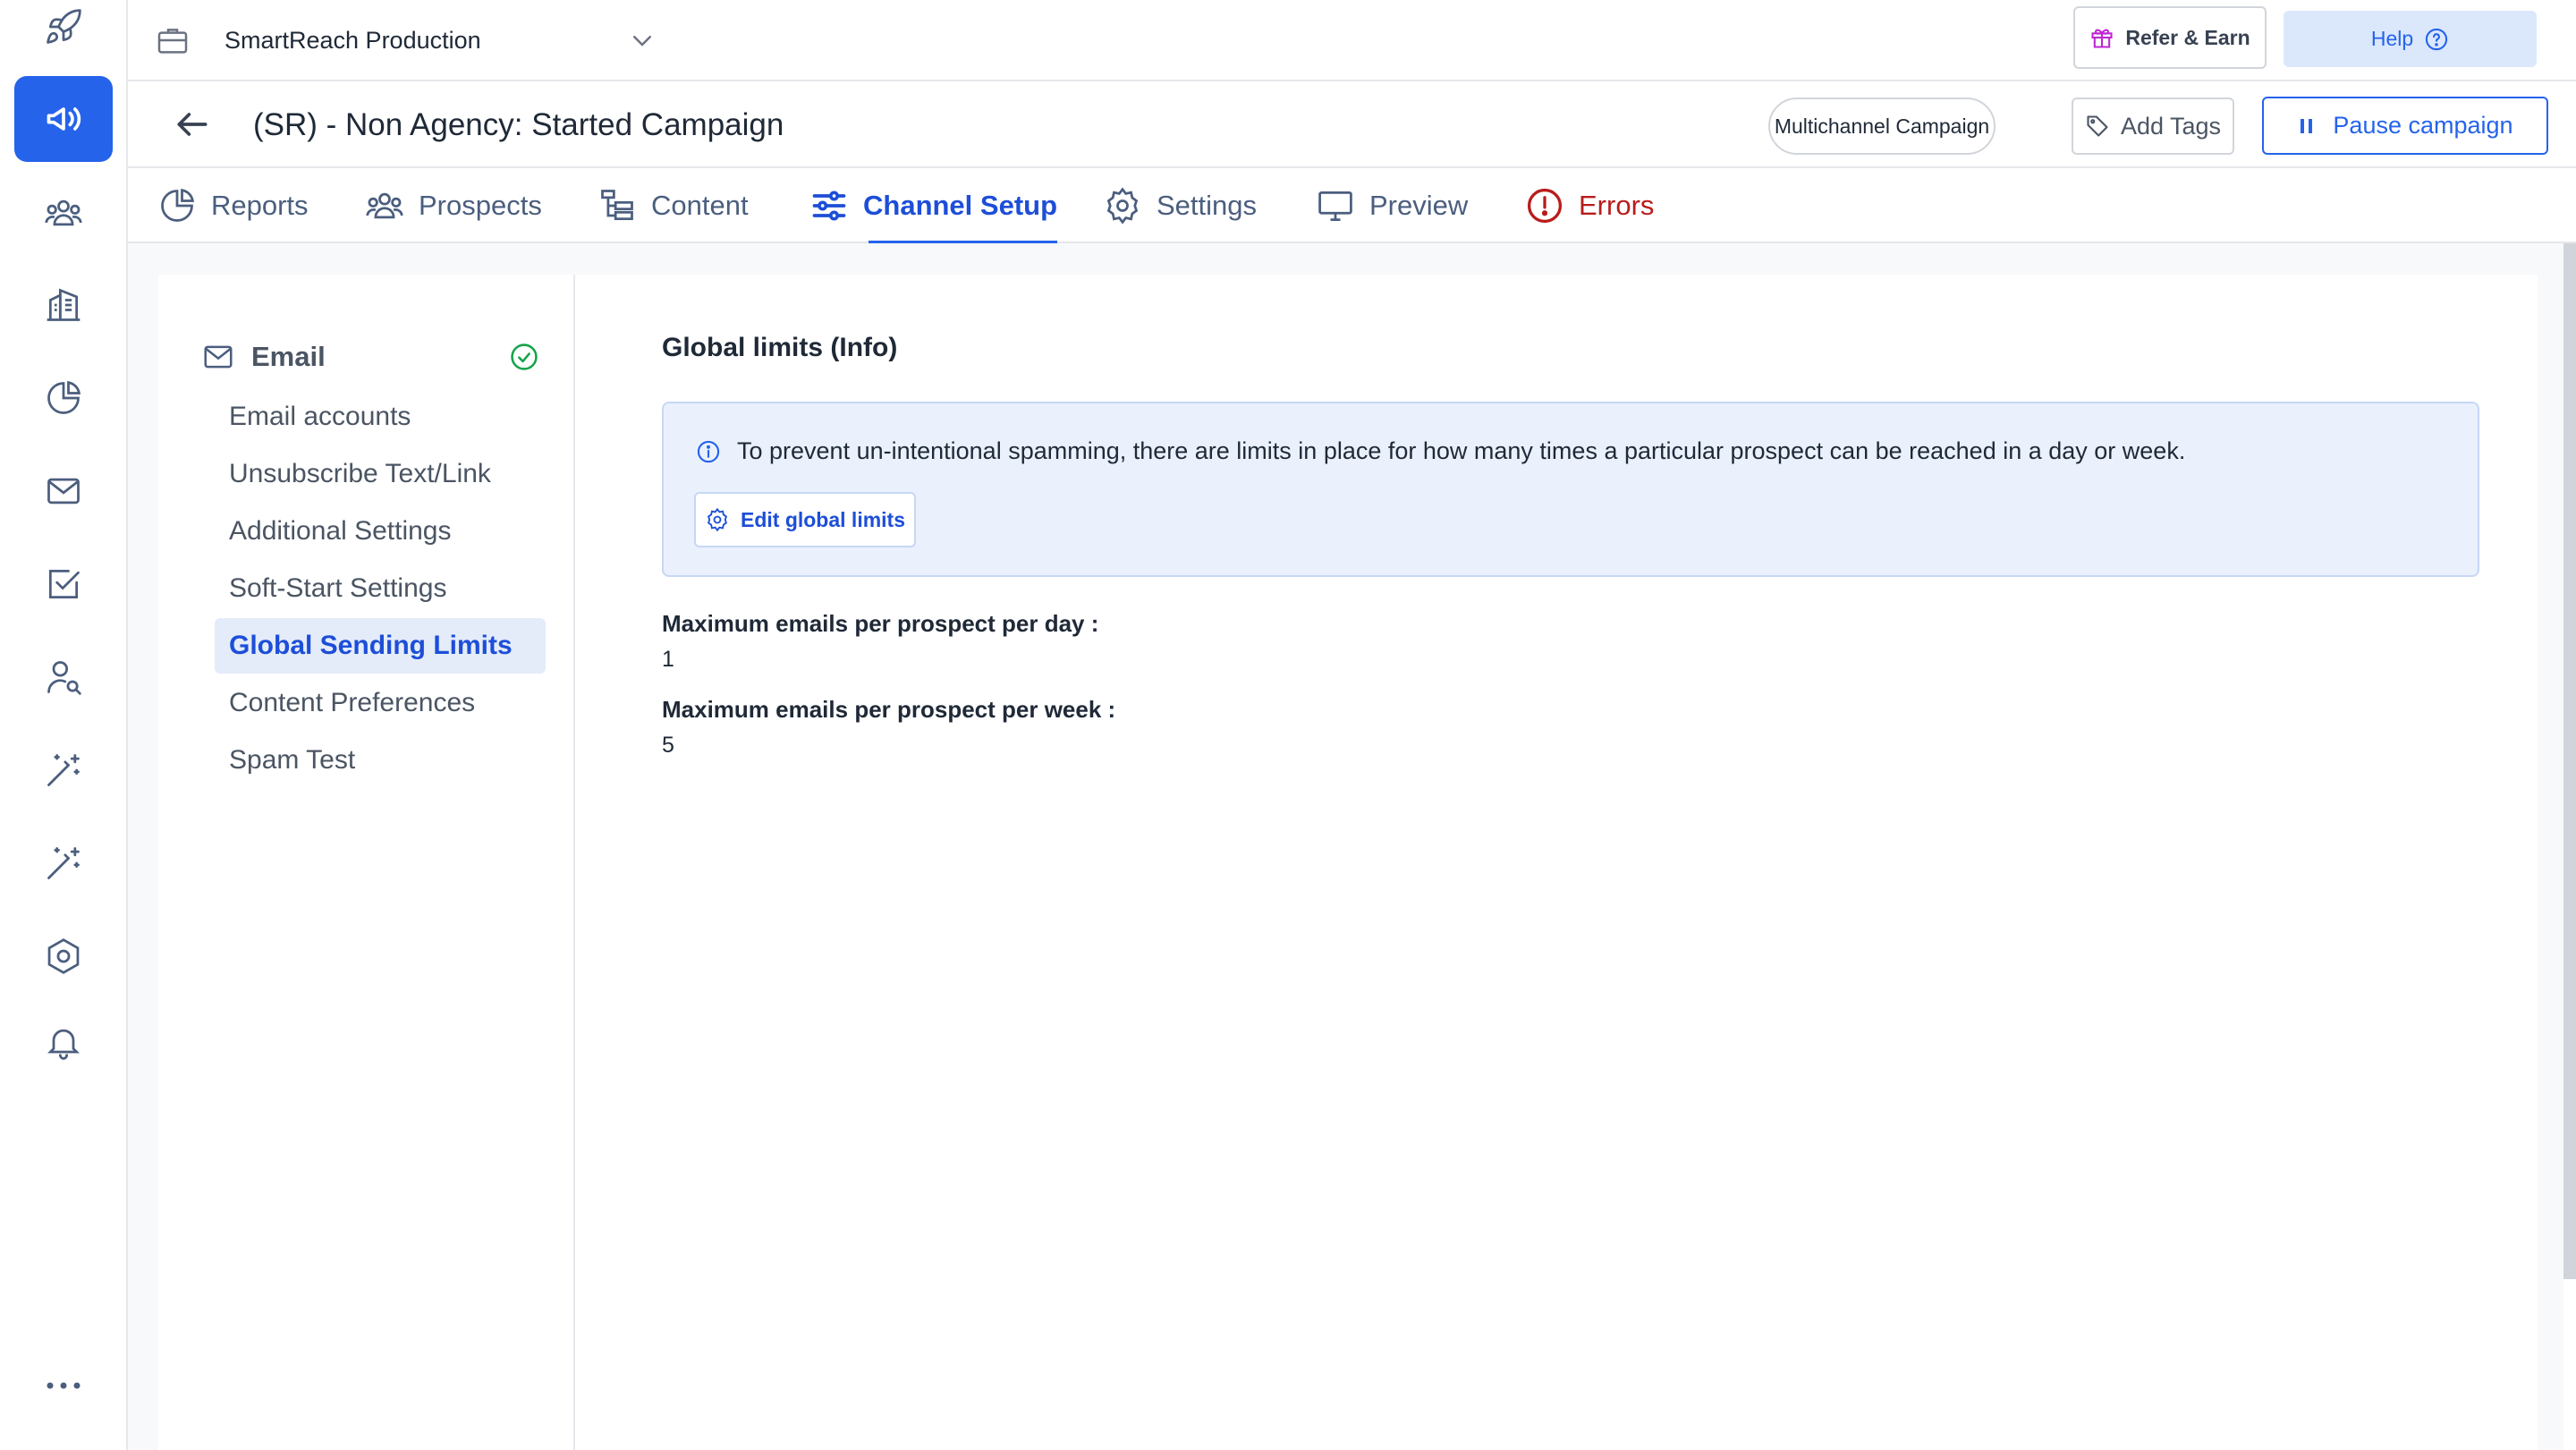  What do you see at coordinates (520, 125) in the screenshot?
I see `campaign-title: (SR) - Non Agency: Started Campaign` at bounding box center [520, 125].